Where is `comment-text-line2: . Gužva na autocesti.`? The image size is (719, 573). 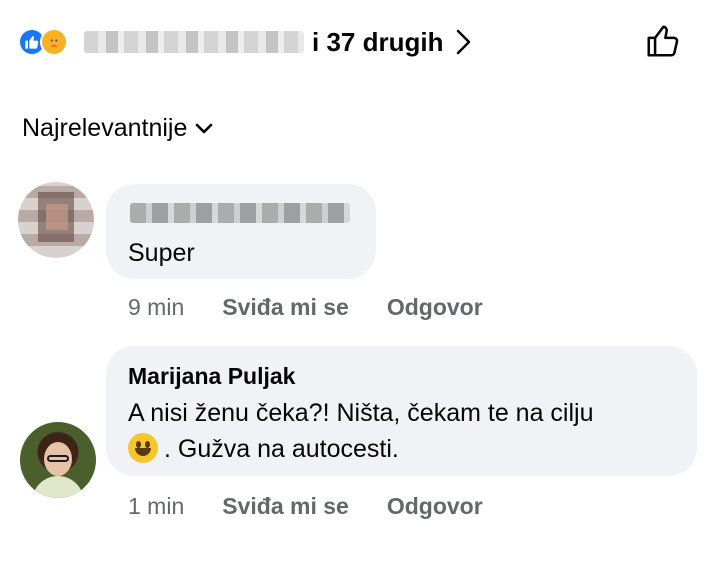
comment-text-line2: . Gužva na autocesti. is located at coordinates (263, 449).